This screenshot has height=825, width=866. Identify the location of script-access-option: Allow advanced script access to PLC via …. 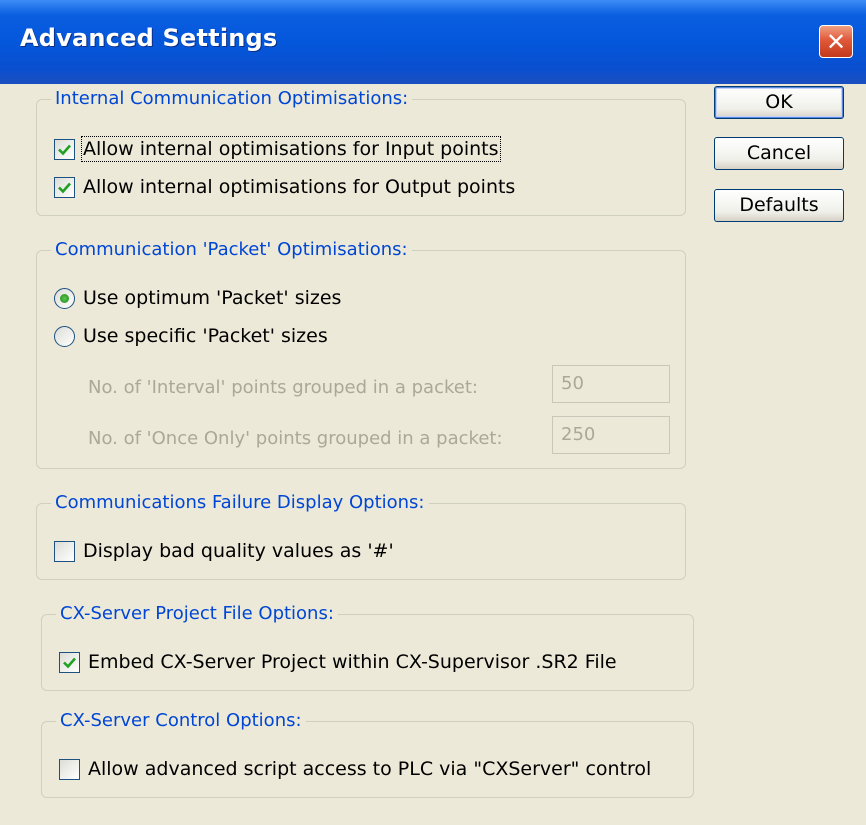
(355, 769).